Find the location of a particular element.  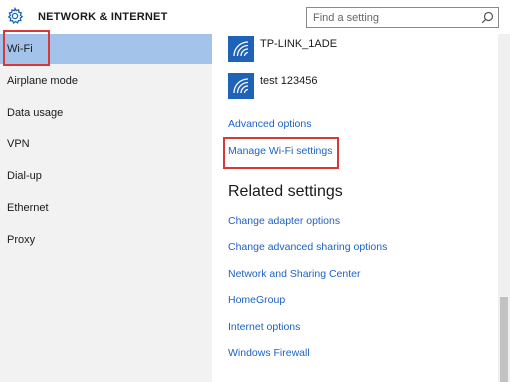

search-icon is located at coordinates (487, 17).